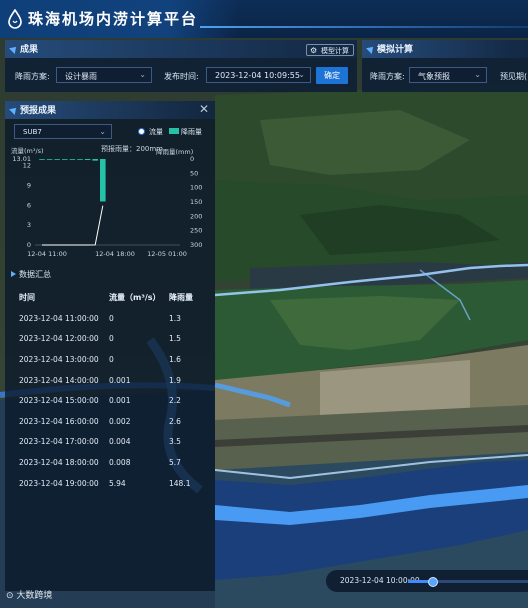 Image resolution: width=528 pixels, height=608 pixels. Describe the element at coordinates (445, 49) in the screenshot. I see `simulation-panel-header: 模拟计算` at that location.